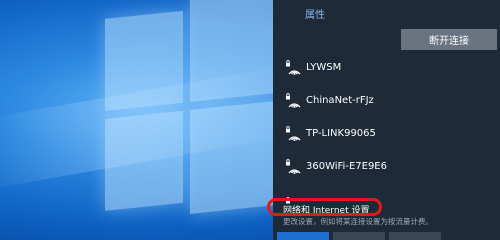 Image resolution: width=500 pixels, height=240 pixels. I want to click on quick-tile-hotspot, so click(415, 236).